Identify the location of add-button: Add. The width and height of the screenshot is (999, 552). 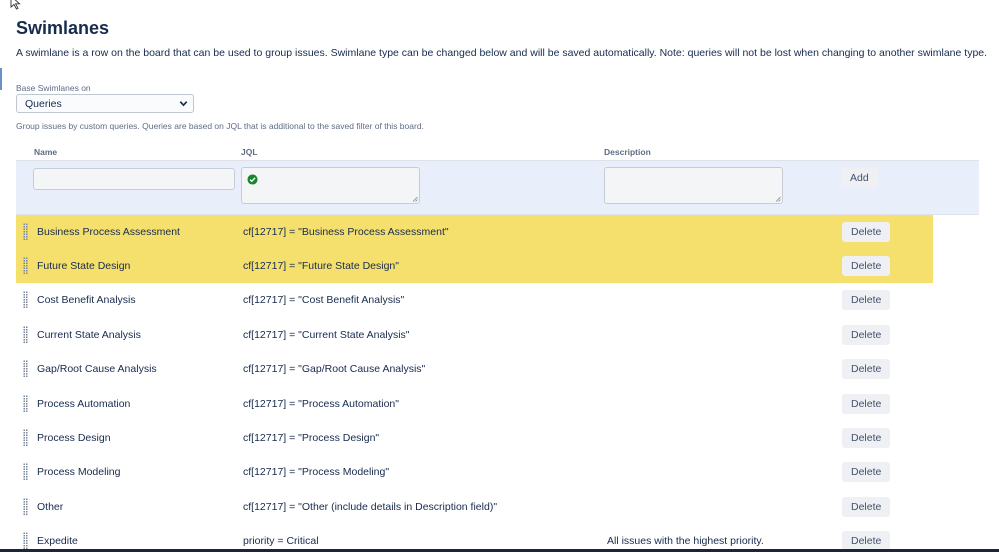
(859, 178).